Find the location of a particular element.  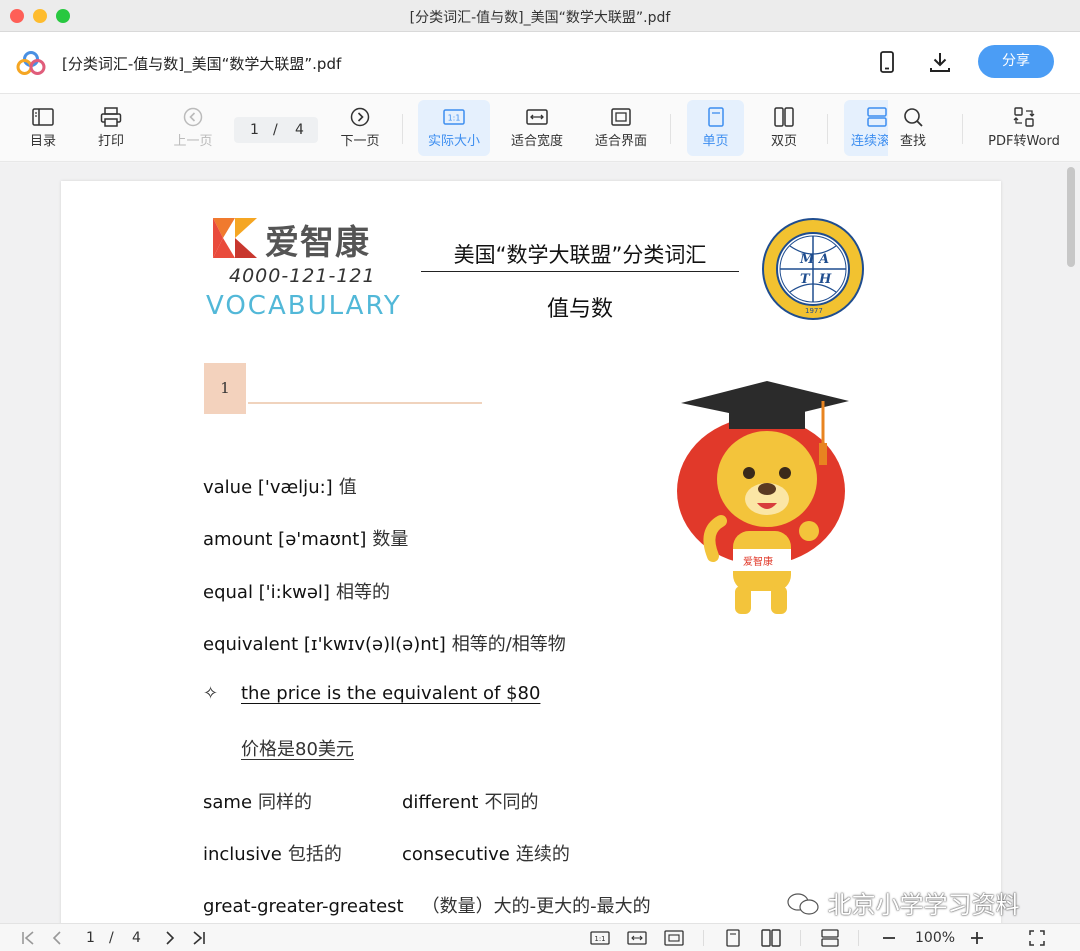

vocab-english: equivalent [ɪ'kwɪv(ə)l(ə)nt] is located at coordinates (324, 644).